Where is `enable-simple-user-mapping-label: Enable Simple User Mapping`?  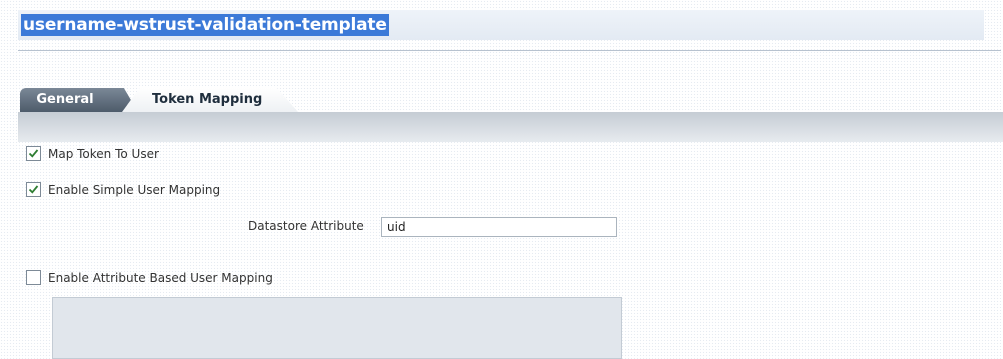
enable-simple-user-mapping-label: Enable Simple User Mapping is located at coordinates (134, 190).